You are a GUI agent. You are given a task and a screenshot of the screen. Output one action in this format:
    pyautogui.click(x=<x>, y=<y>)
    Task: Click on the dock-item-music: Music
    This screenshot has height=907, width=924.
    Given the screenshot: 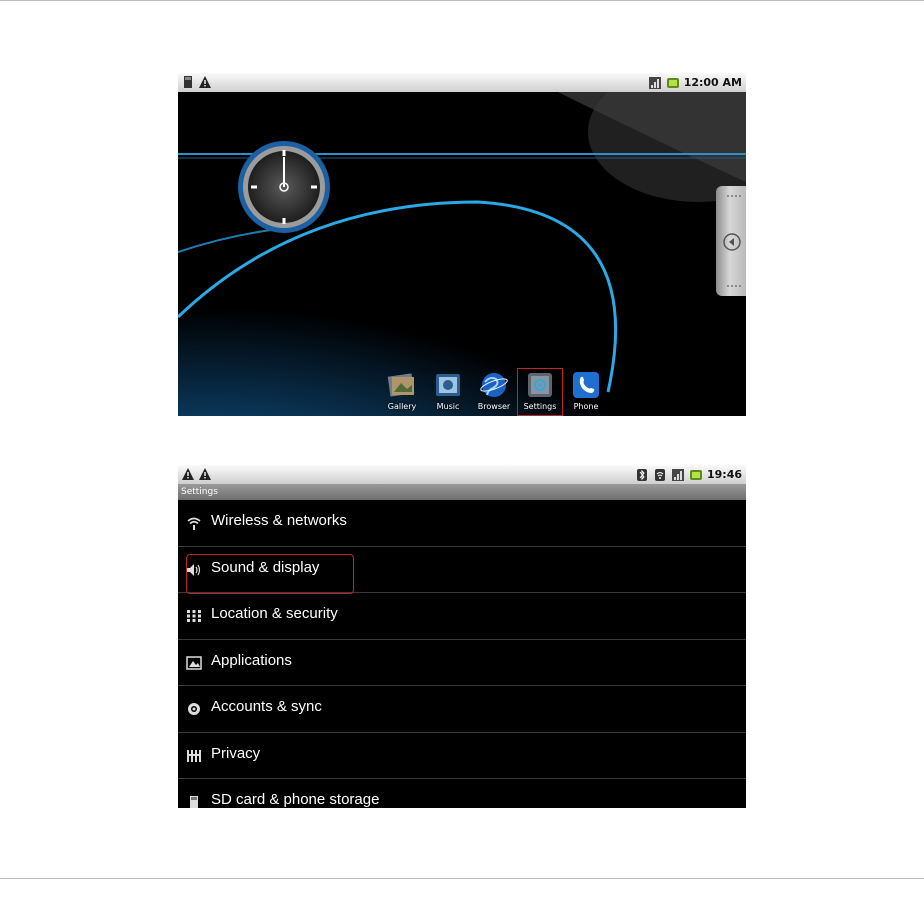 What is the action you would take?
    pyautogui.click(x=448, y=392)
    